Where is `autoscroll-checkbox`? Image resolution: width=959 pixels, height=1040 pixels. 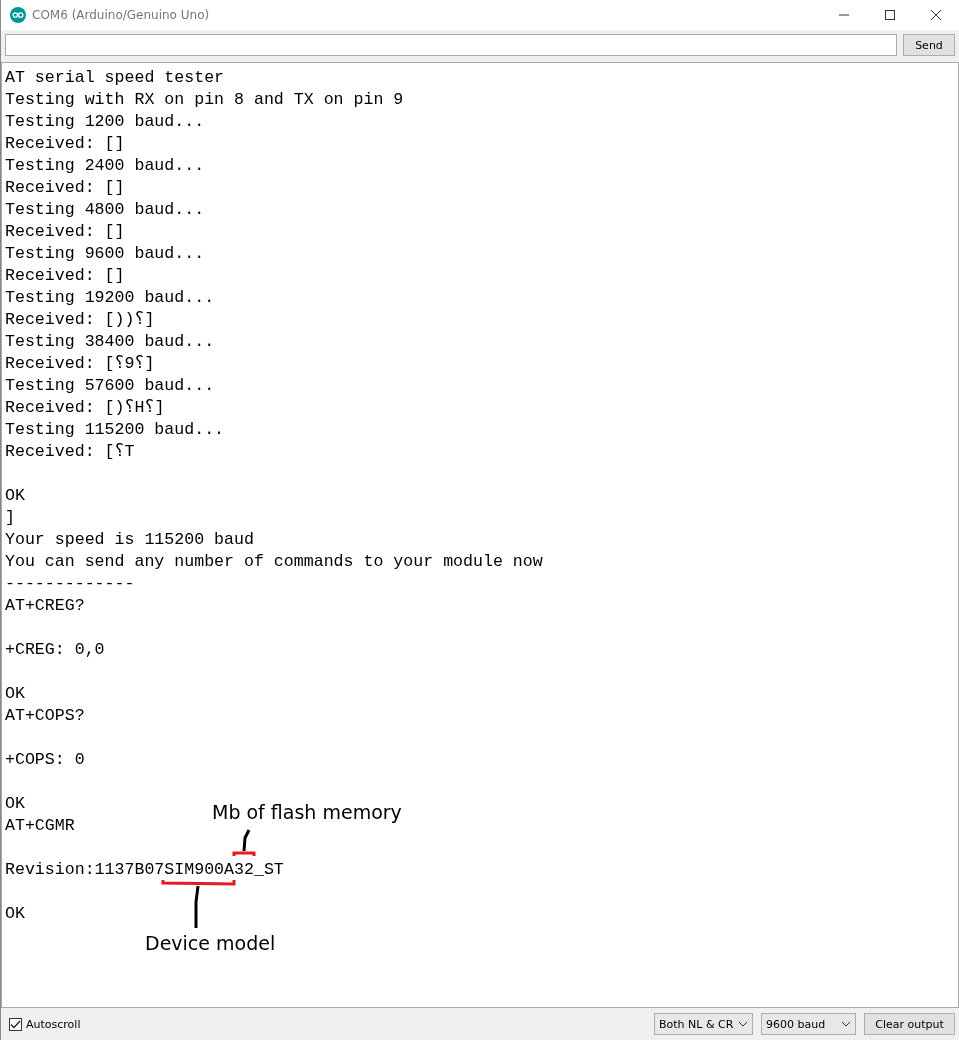
autoscroll-checkbox is located at coordinates (15, 1024).